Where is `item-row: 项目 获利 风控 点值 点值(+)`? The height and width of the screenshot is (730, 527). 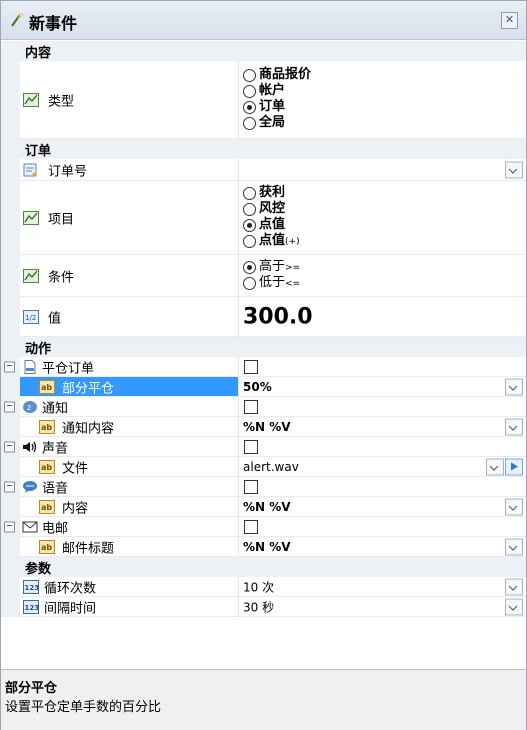 item-row: 项目 获利 风控 点值 点值(+) is located at coordinates (263, 218).